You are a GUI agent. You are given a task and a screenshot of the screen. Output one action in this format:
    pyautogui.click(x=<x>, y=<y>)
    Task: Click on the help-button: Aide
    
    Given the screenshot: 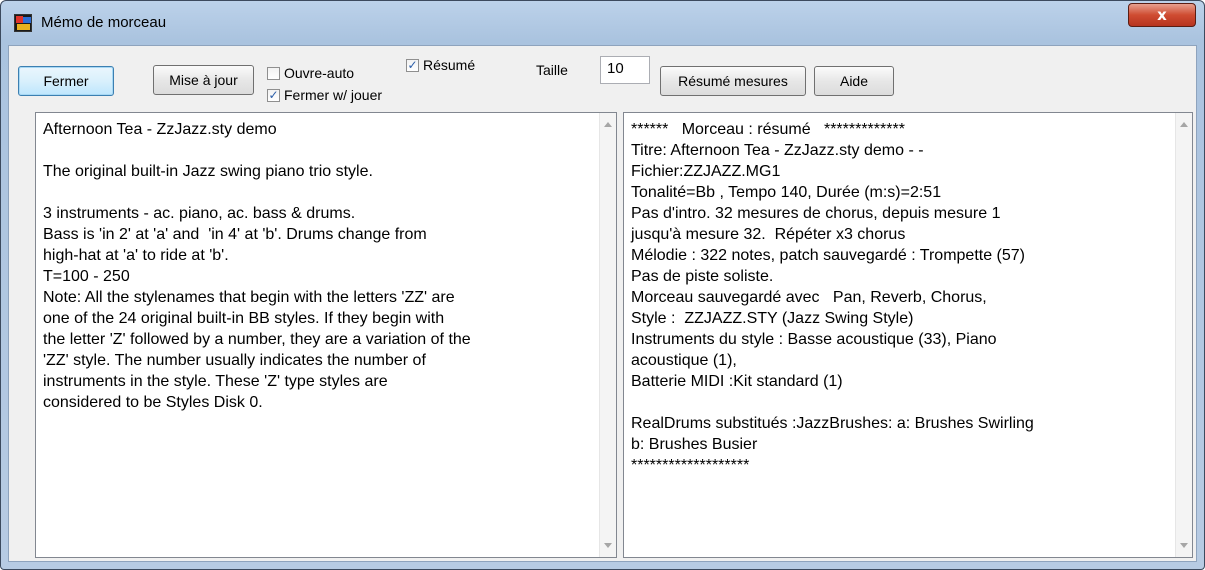 What is the action you would take?
    pyautogui.click(x=854, y=81)
    